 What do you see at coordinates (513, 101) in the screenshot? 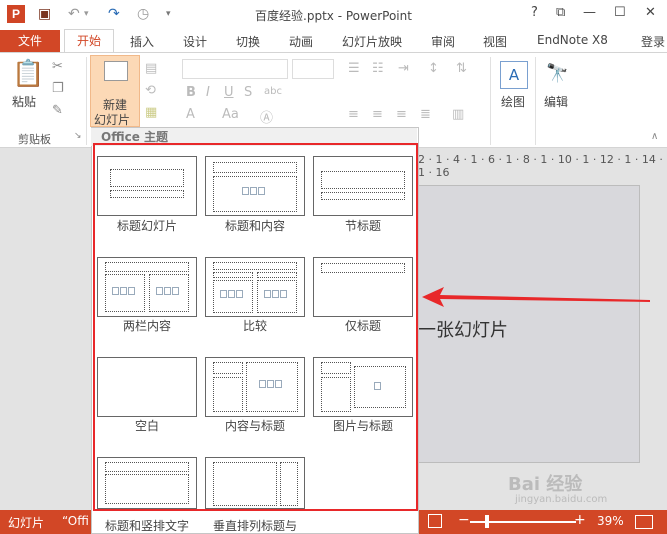
I see `drawing-button-label: 绘图` at bounding box center [513, 101].